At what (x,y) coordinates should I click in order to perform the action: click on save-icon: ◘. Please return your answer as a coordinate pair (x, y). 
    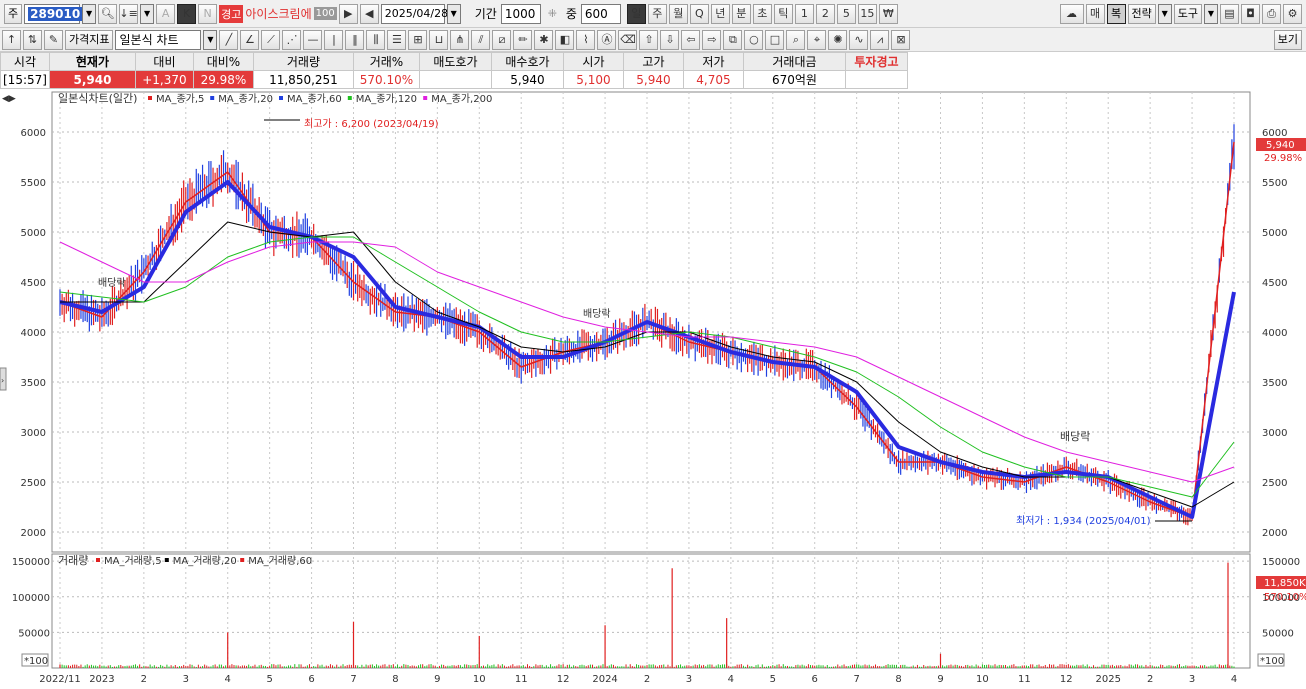
    Looking at the image, I should click on (1250, 13).